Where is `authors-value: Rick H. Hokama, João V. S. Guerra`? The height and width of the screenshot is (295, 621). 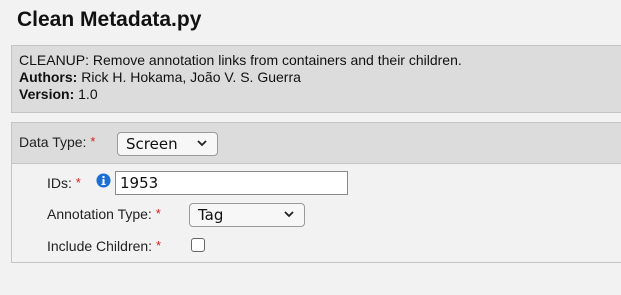 authors-value: Rick H. Hokama, João V. S. Guerra is located at coordinates (189, 77).